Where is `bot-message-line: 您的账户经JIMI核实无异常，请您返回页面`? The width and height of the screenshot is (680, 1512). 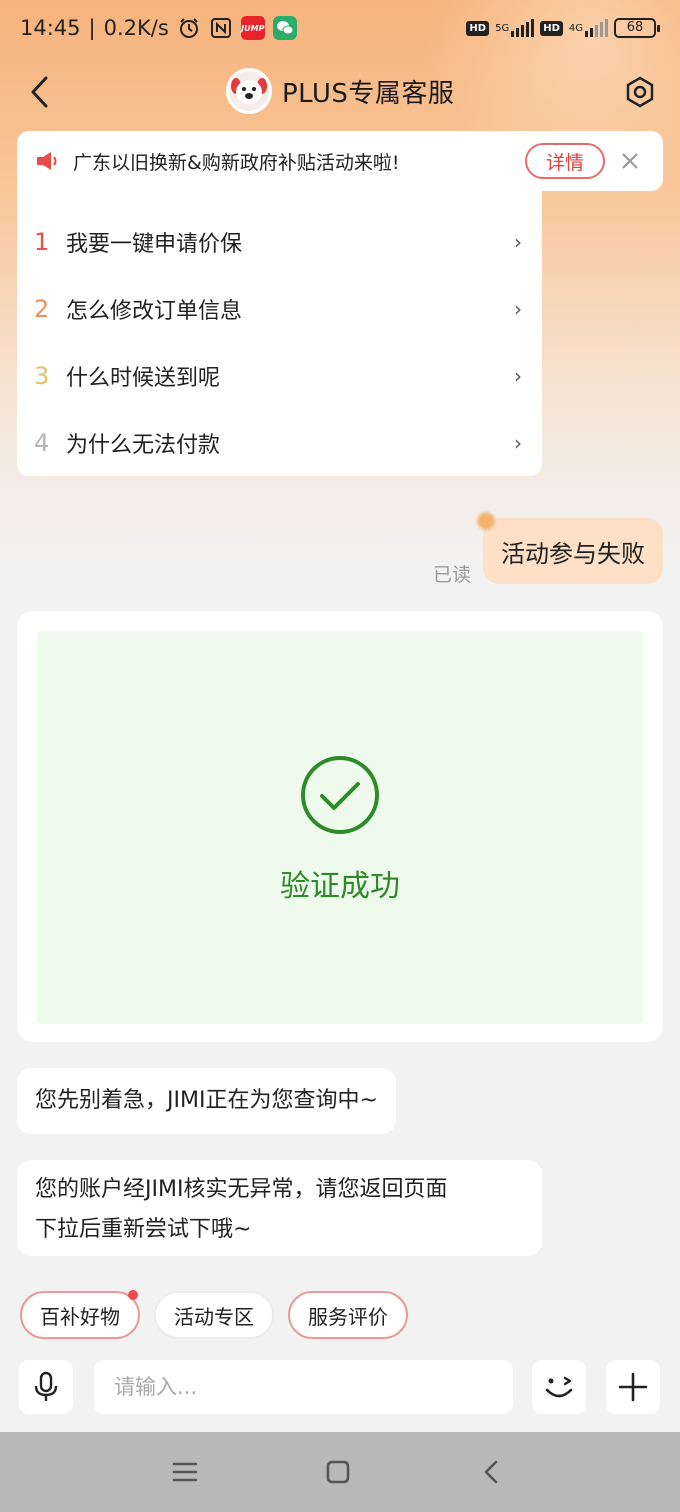 bot-message-line: 您的账户经JIMI核实无异常，请您返回页面 is located at coordinates (241, 1189).